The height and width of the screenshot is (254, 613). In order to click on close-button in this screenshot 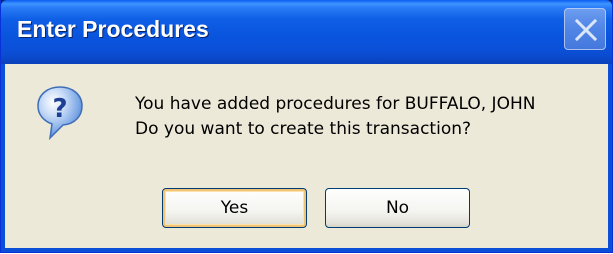, I will do `click(585, 29)`.